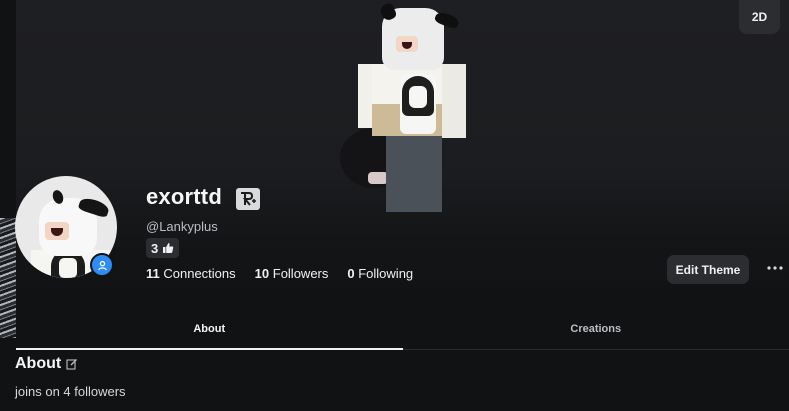  Describe the element at coordinates (209, 329) in the screenshot. I see `tab-about: About` at that location.